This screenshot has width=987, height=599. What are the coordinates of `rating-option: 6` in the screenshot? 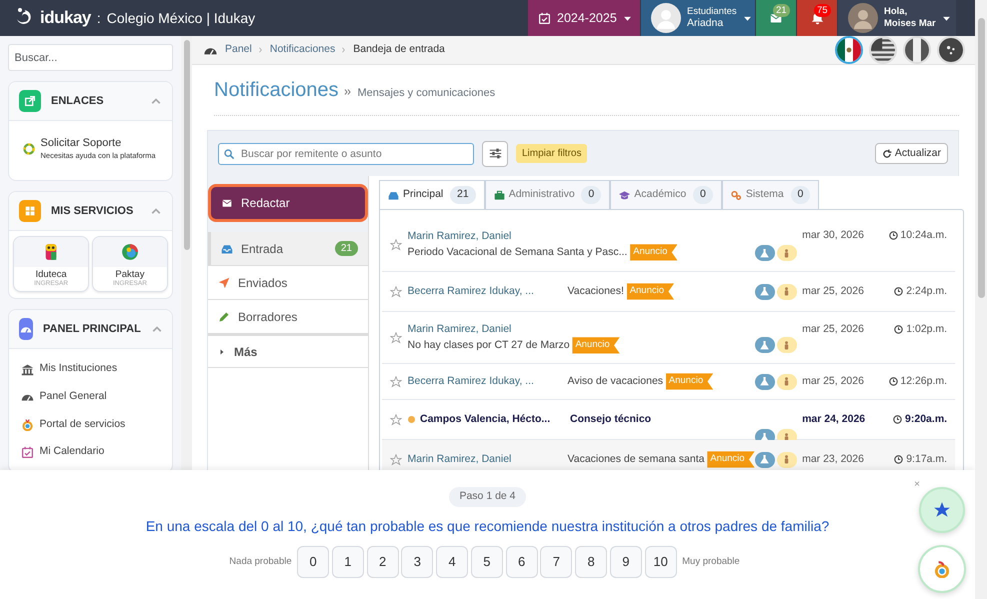 It's located at (522, 562).